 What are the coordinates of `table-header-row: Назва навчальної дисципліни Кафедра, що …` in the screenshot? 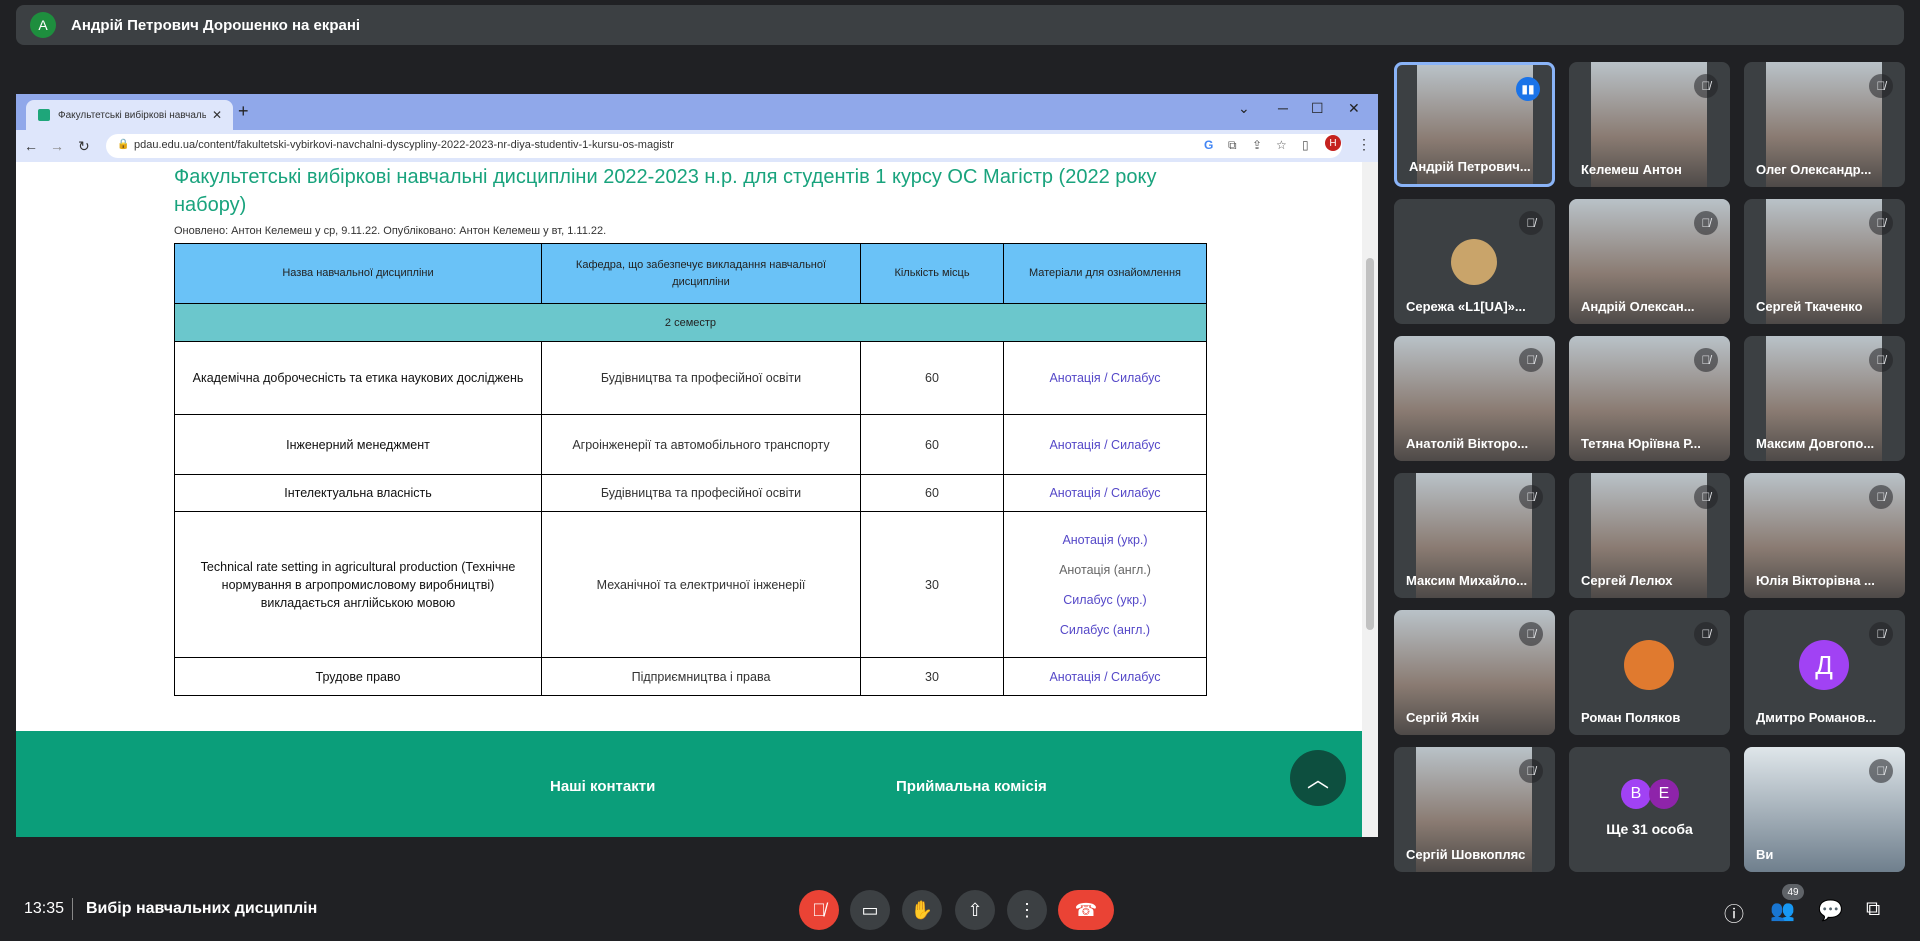 It's located at (690, 273).